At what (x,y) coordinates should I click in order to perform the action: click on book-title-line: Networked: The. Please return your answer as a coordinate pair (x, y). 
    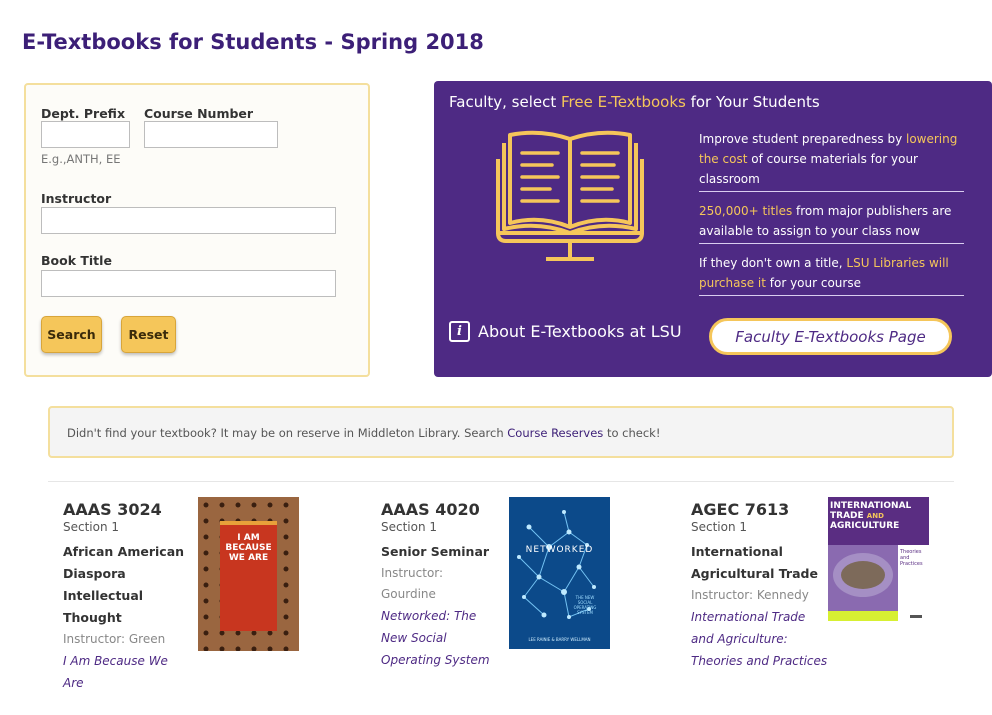
    Looking at the image, I should click on (451, 616).